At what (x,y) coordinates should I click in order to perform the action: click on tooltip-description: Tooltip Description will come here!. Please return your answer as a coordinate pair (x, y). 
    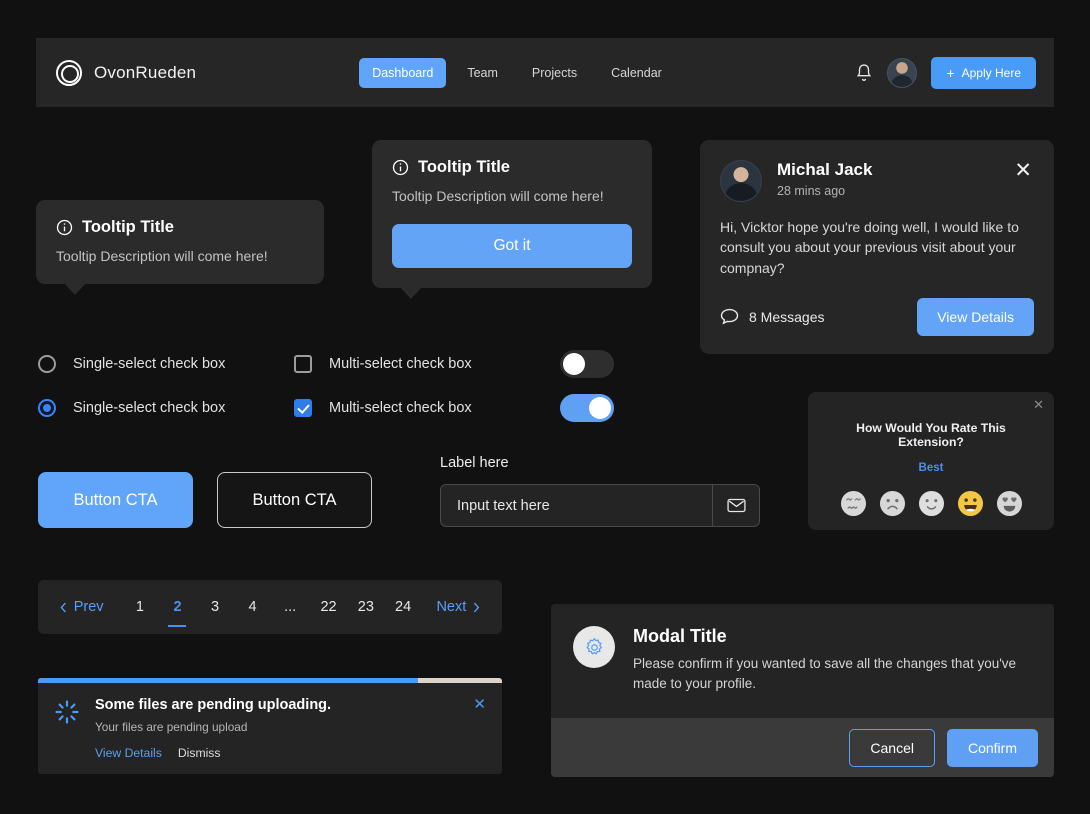
    Looking at the image, I should click on (162, 256).